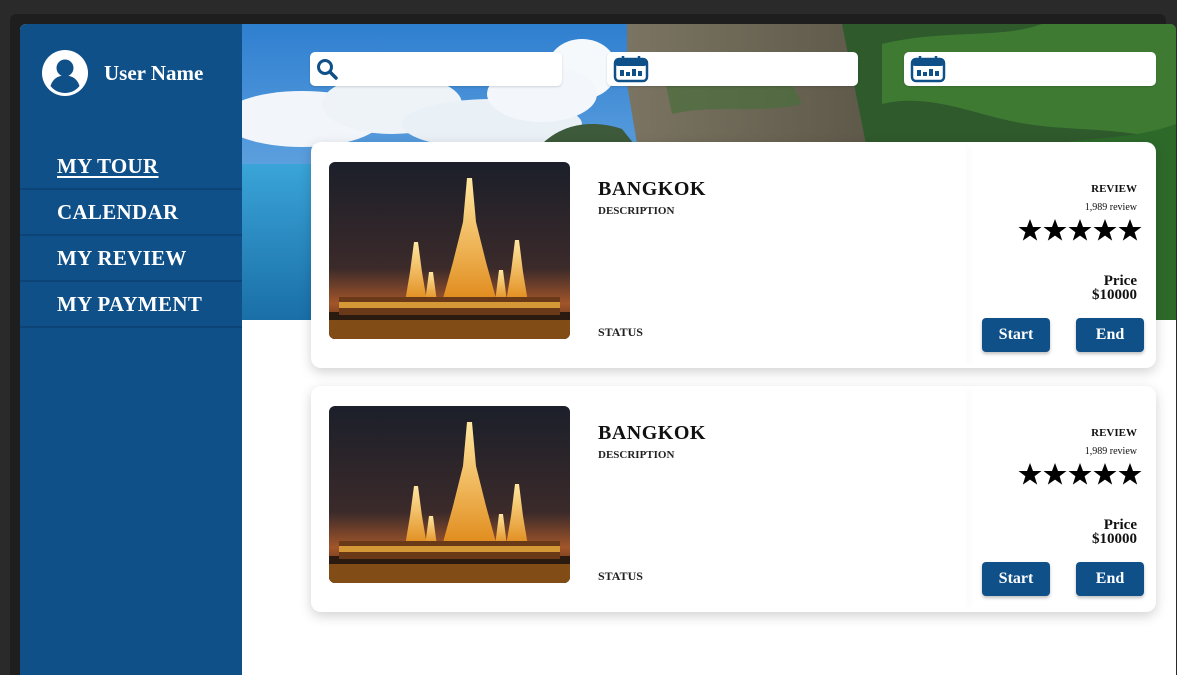 Image resolution: width=1177 pixels, height=675 pixels. I want to click on end-date-field, so click(1030, 69).